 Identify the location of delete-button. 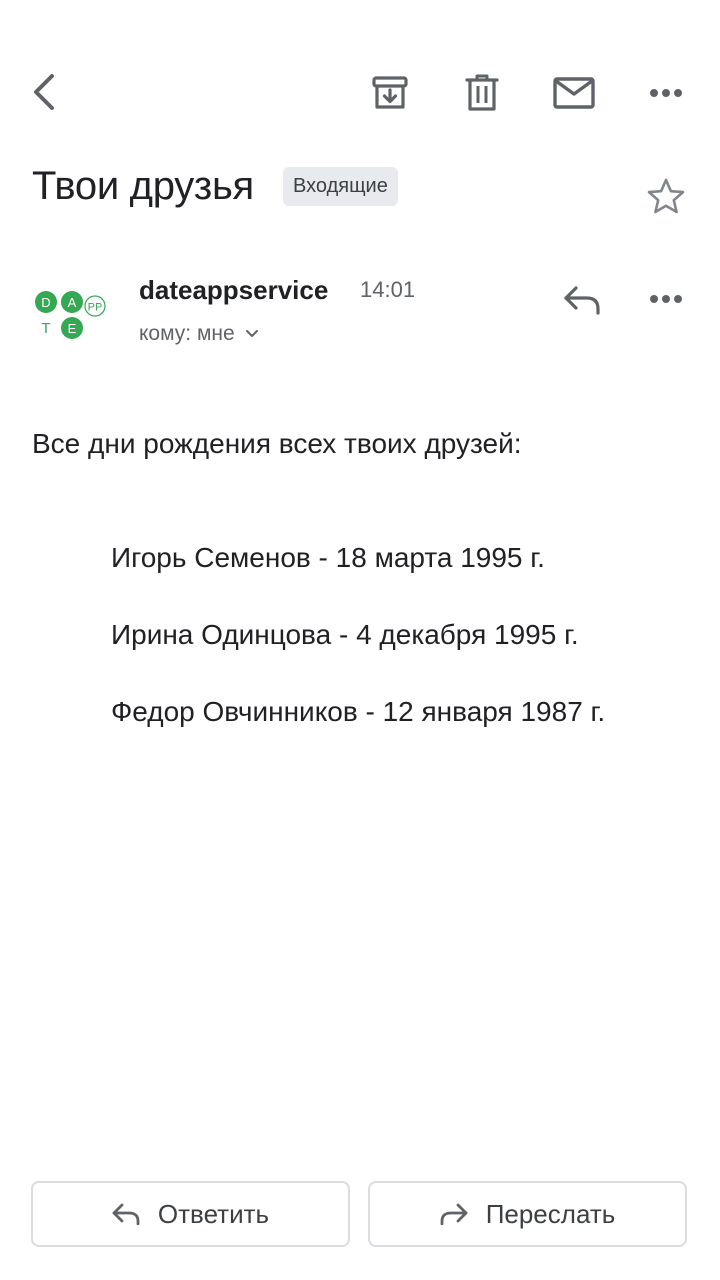
(482, 93).